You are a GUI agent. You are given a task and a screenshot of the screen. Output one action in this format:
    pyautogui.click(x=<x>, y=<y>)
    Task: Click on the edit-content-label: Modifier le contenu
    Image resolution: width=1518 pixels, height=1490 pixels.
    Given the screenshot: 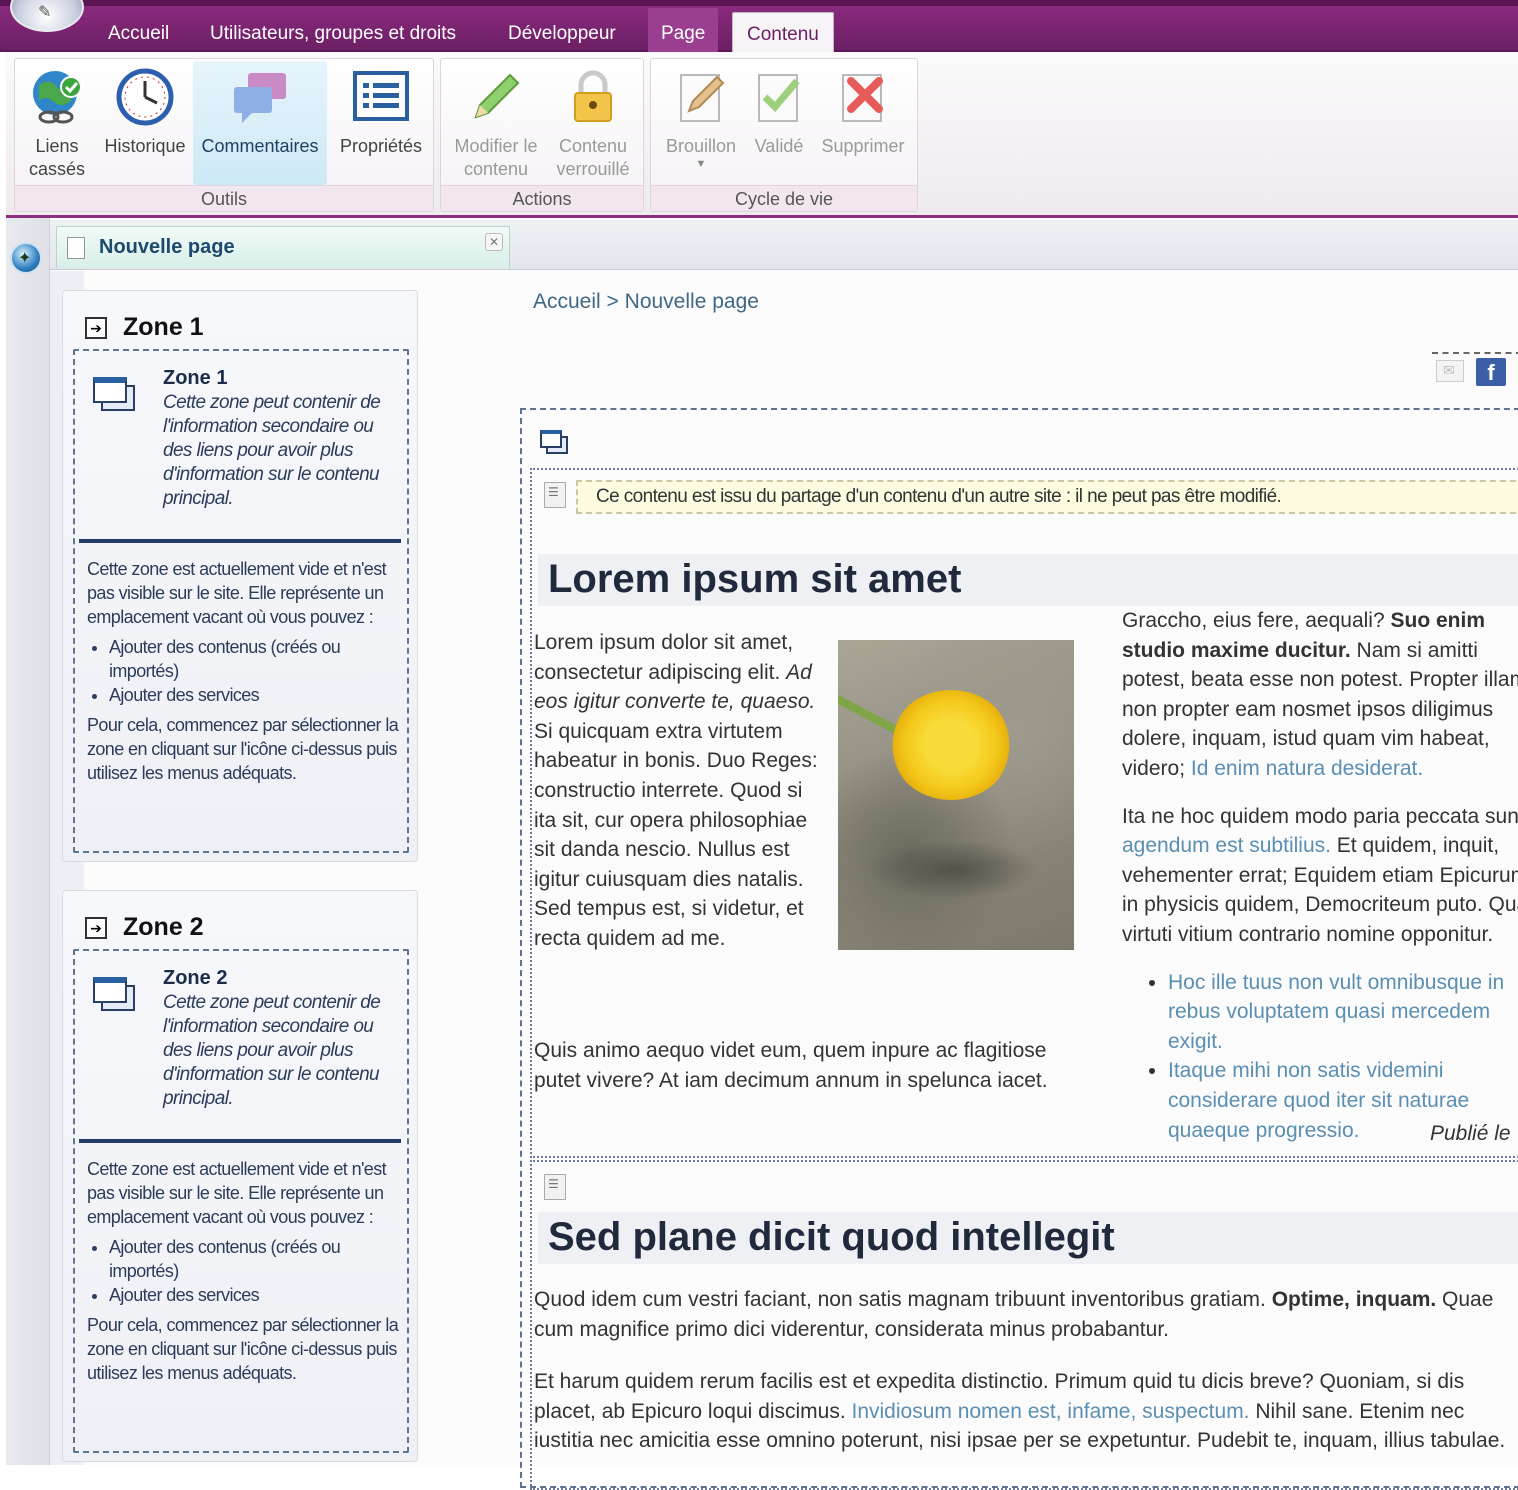 What is the action you would take?
    pyautogui.click(x=496, y=157)
    